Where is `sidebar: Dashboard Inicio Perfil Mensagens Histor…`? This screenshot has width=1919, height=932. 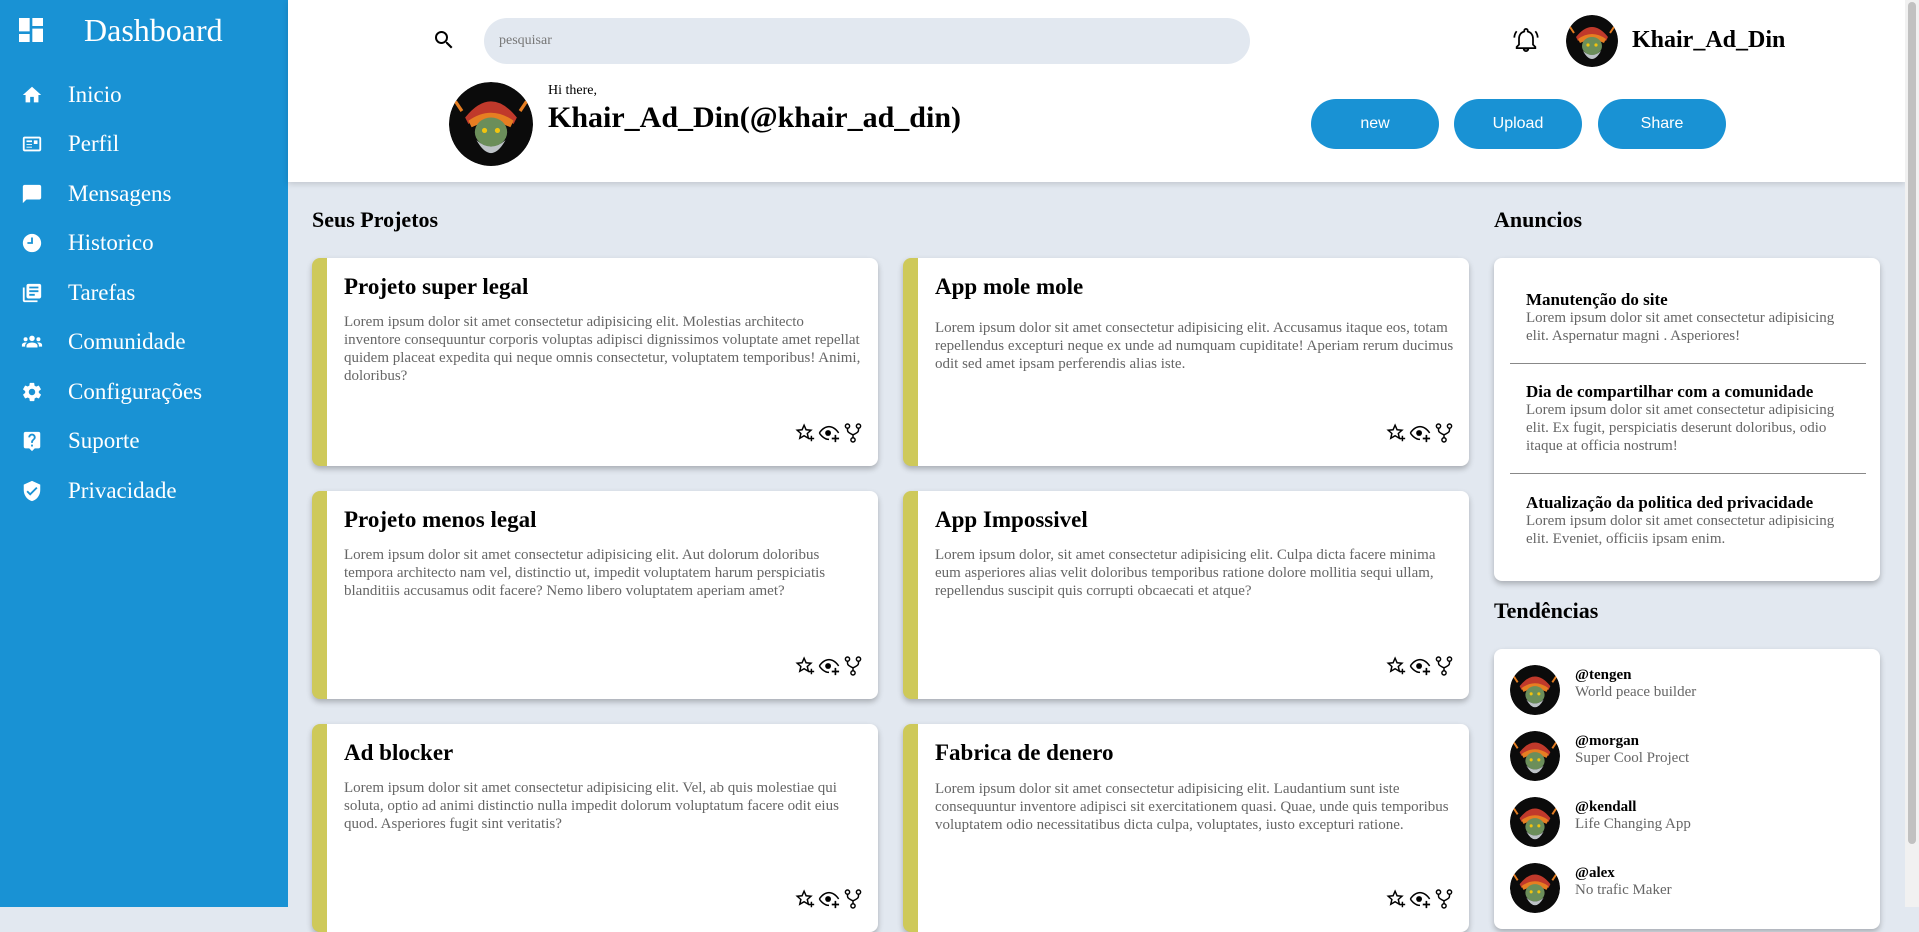
sidebar: Dashboard Inicio Perfil Mensagens Histor… is located at coordinates (144, 453).